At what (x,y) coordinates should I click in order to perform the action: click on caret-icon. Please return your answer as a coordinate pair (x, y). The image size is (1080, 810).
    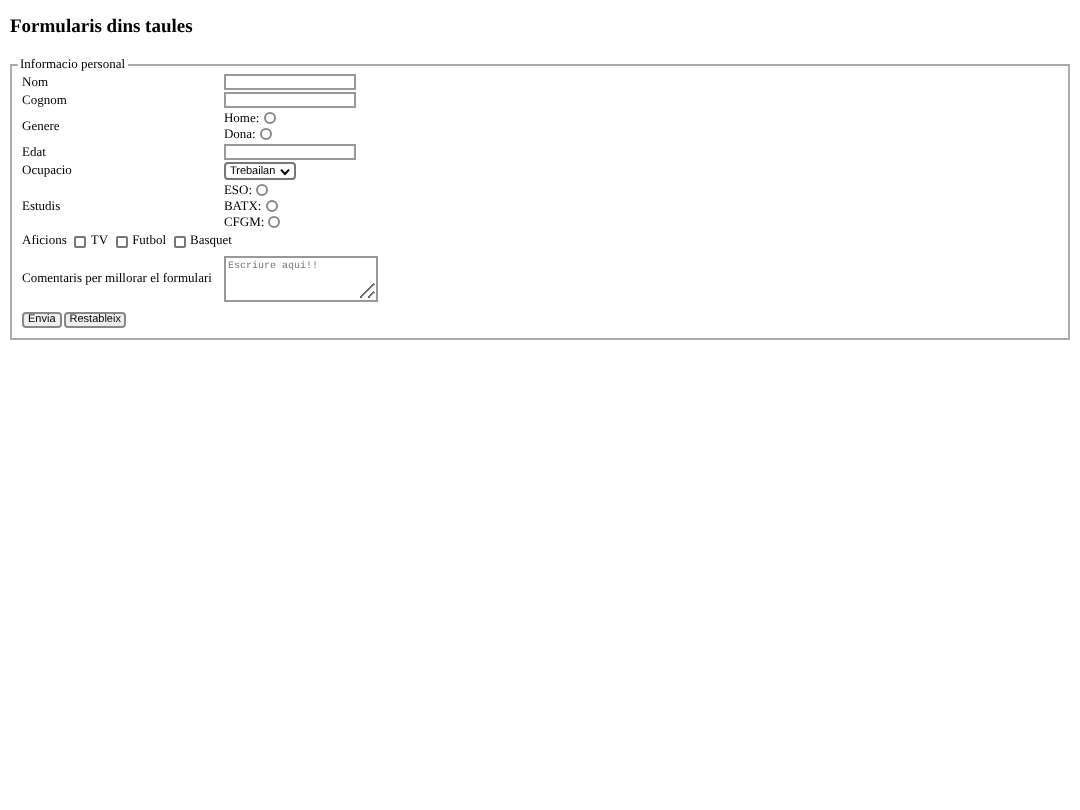
    Looking at the image, I should click on (284, 171).